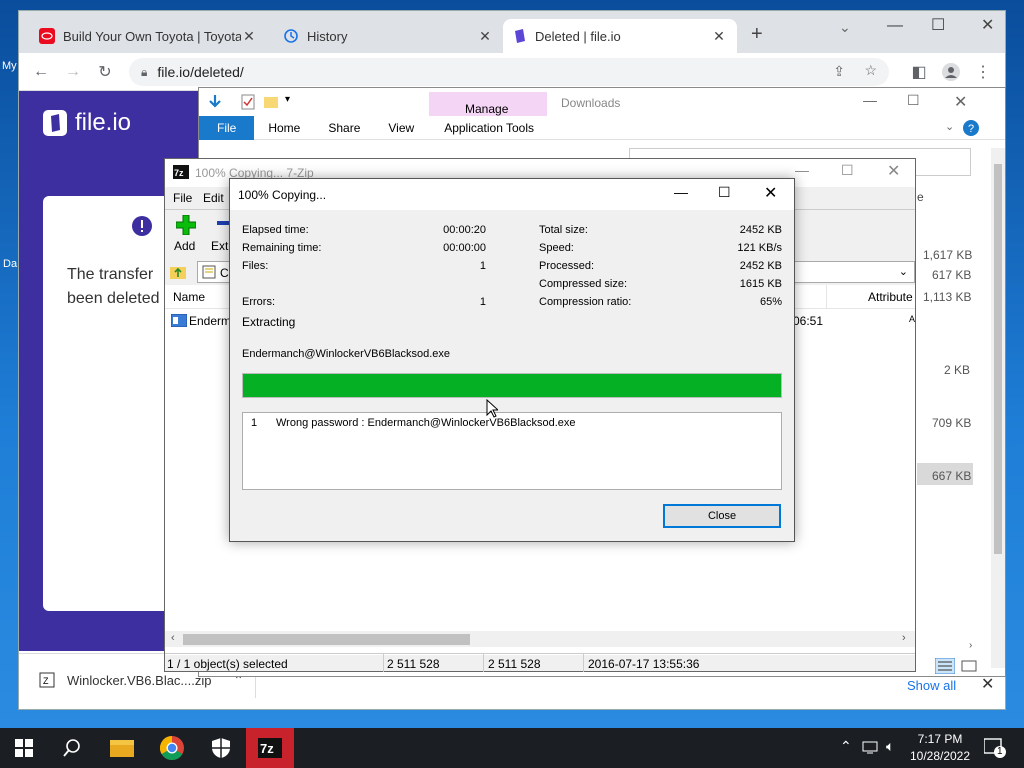  I want to click on bookmark-star-icon: ☆, so click(870, 70).